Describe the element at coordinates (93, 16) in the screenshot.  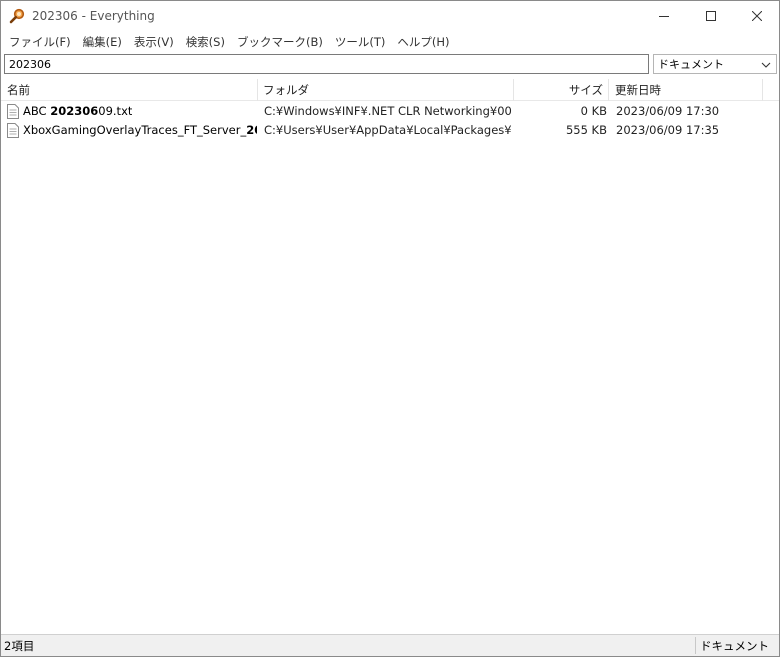
I see `window-title: 202306 - Everything` at that location.